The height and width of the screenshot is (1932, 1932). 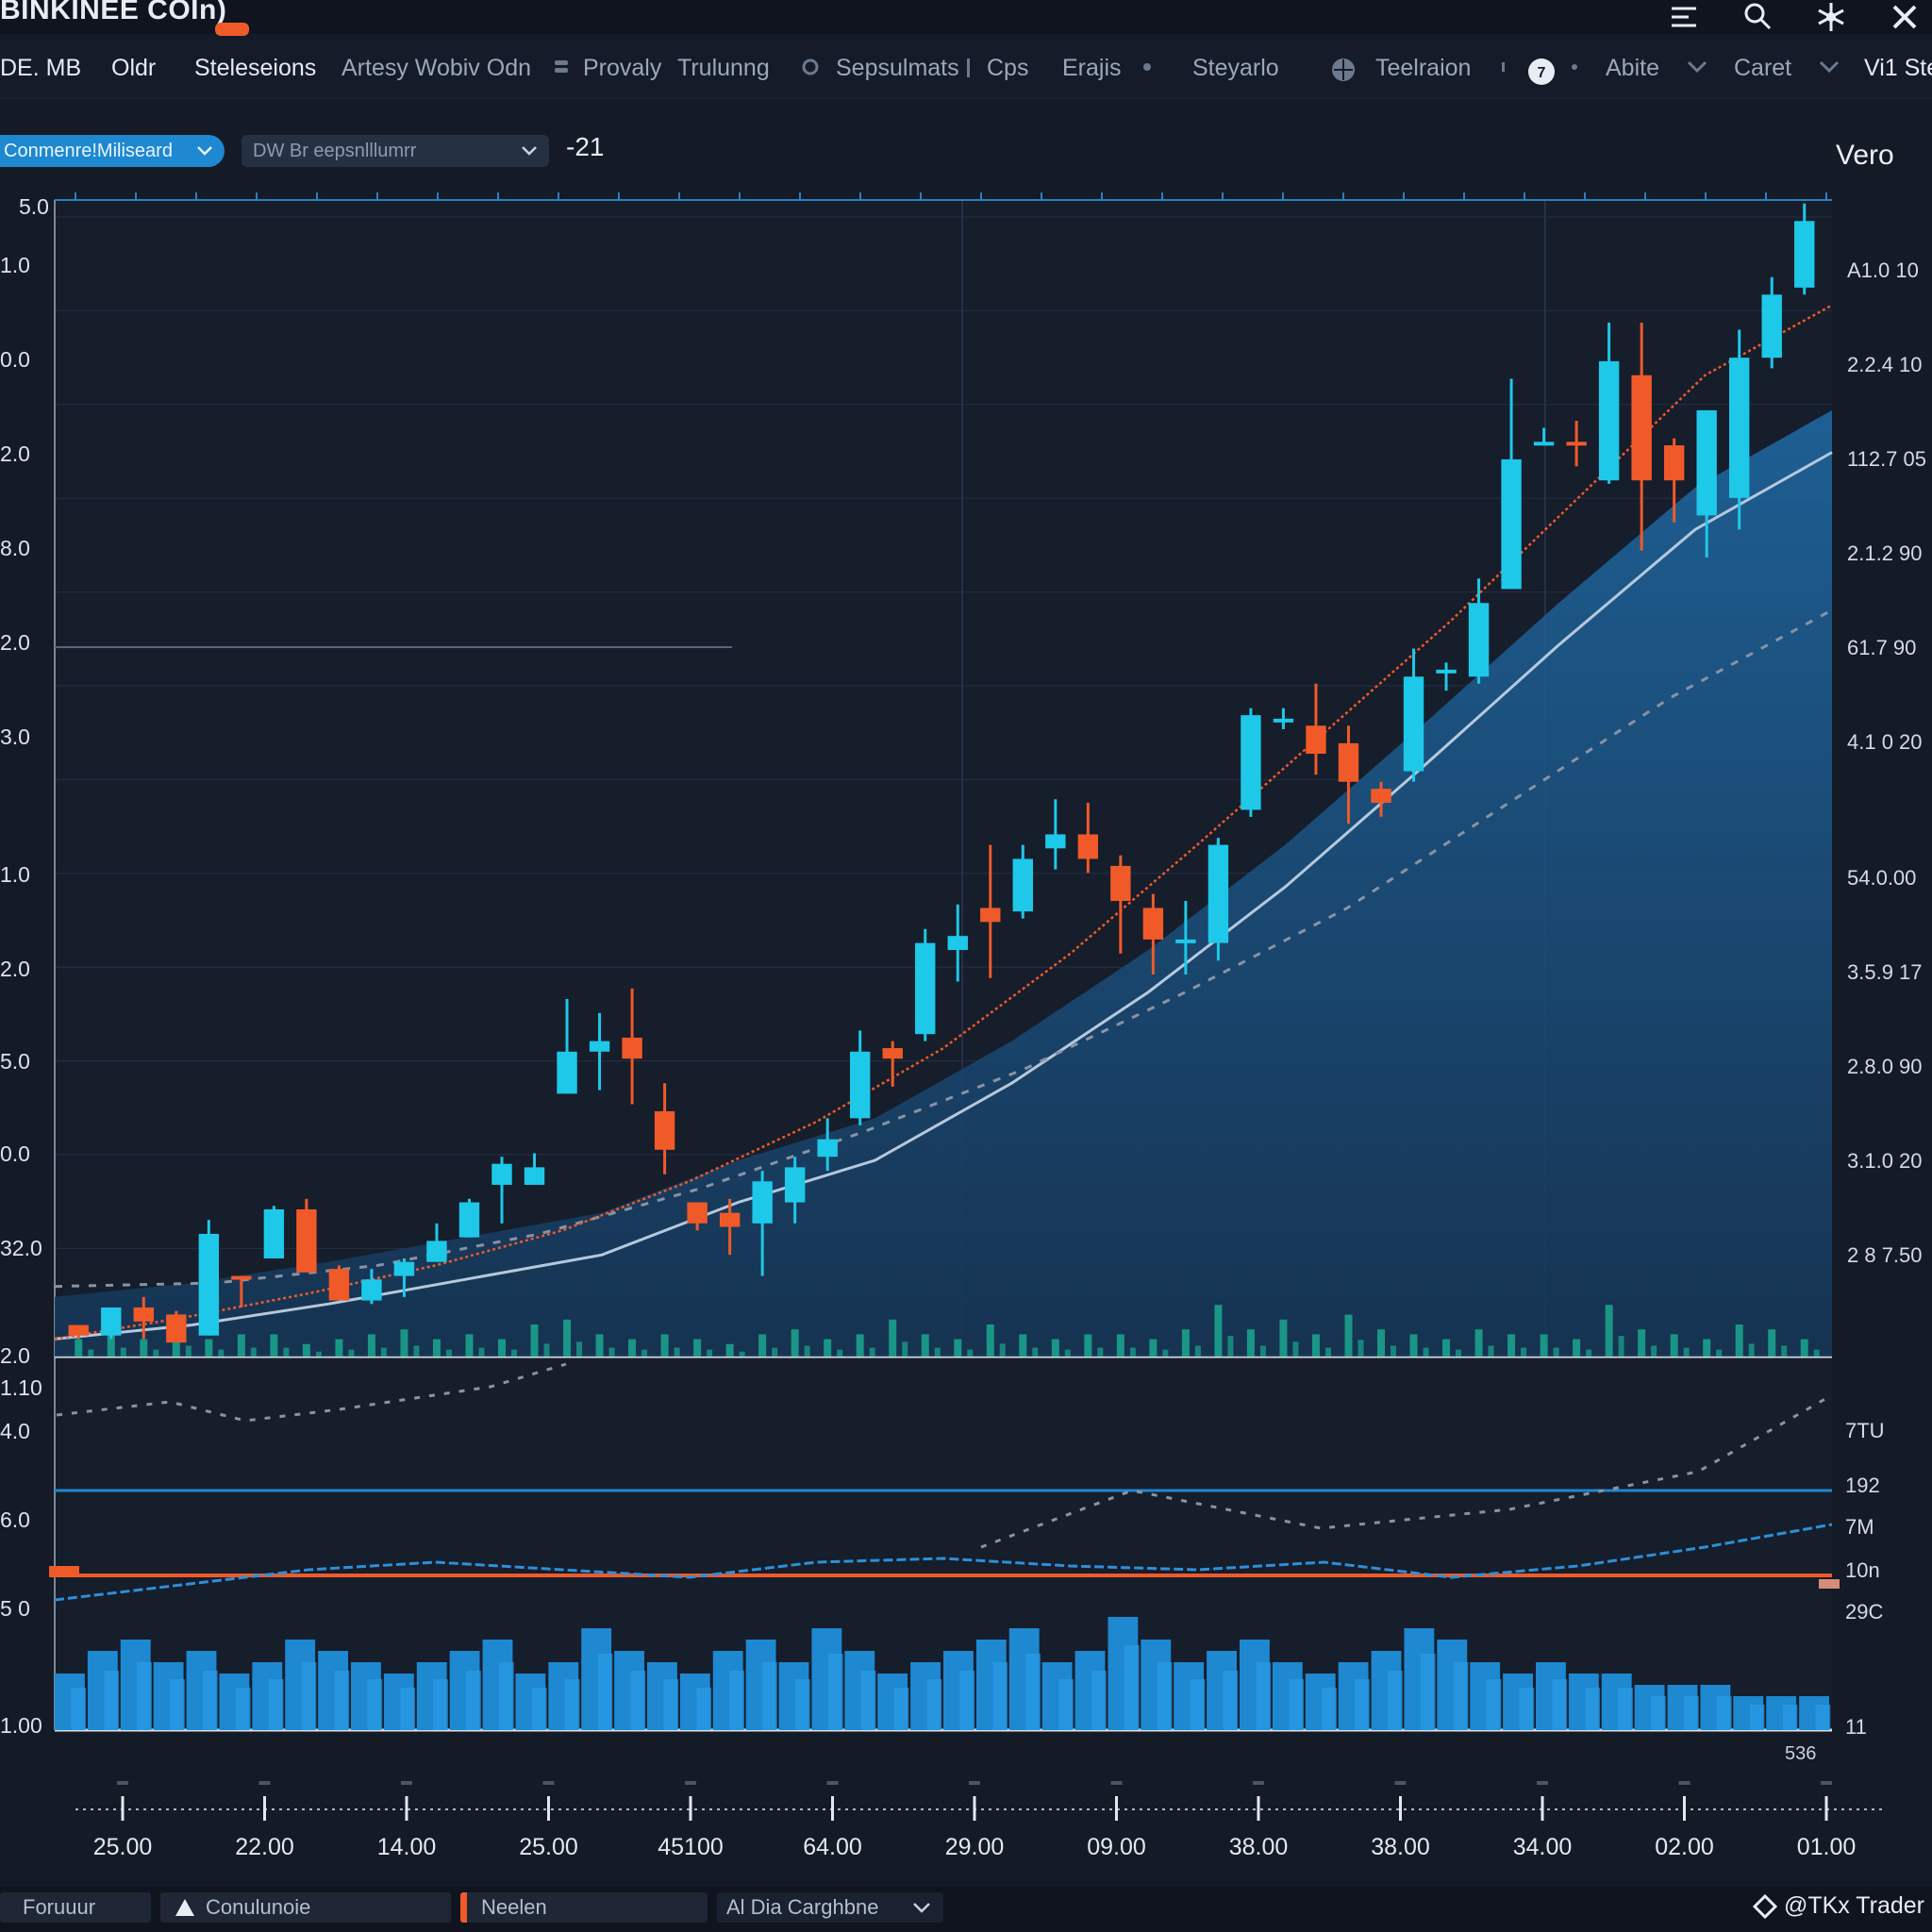 What do you see at coordinates (691, 1847) in the screenshot?
I see `x-axis-label: 45100` at bounding box center [691, 1847].